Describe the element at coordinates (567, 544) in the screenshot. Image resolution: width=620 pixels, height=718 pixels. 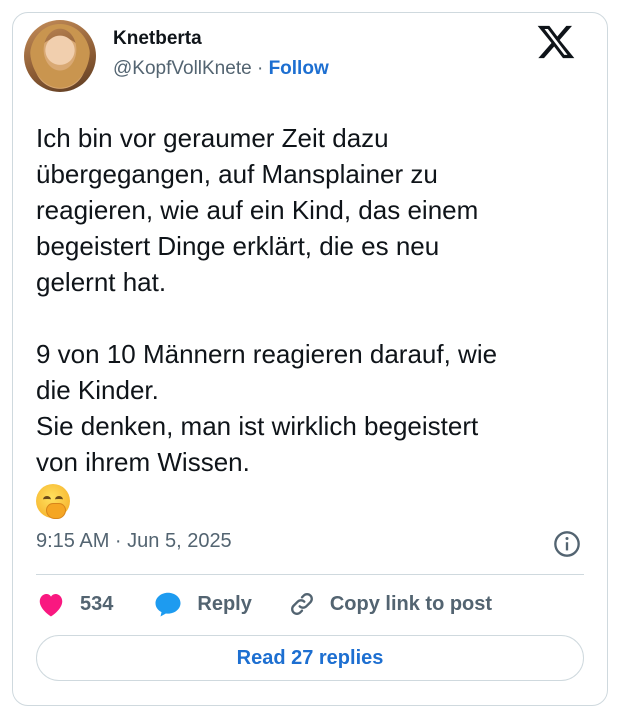
I see `info-icon` at that location.